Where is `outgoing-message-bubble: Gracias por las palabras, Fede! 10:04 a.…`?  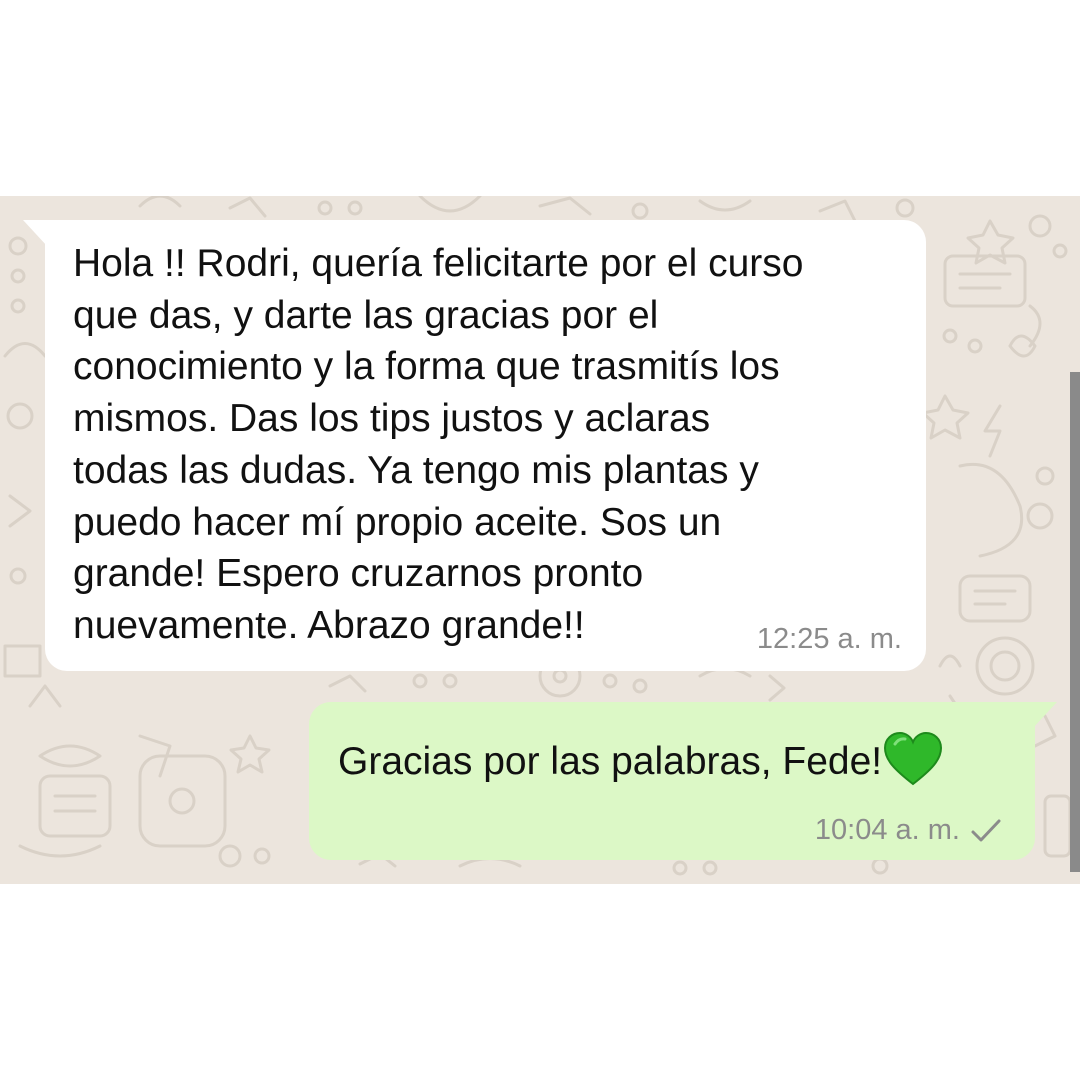
outgoing-message-bubble: Gracias por las palabras, Fede! 10:04 a.… is located at coordinates (683, 781).